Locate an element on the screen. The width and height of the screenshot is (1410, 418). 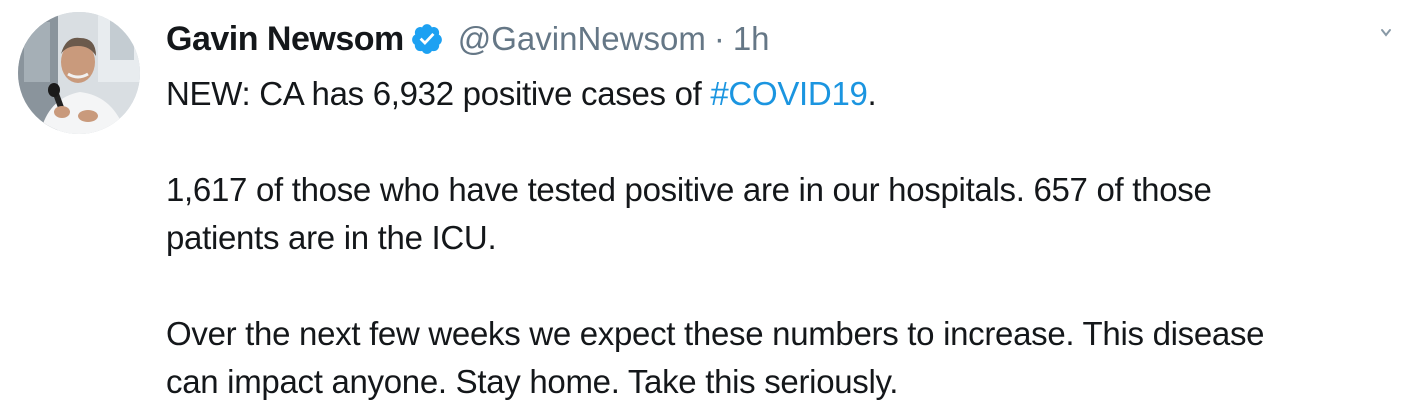
avatar is located at coordinates (79, 73).